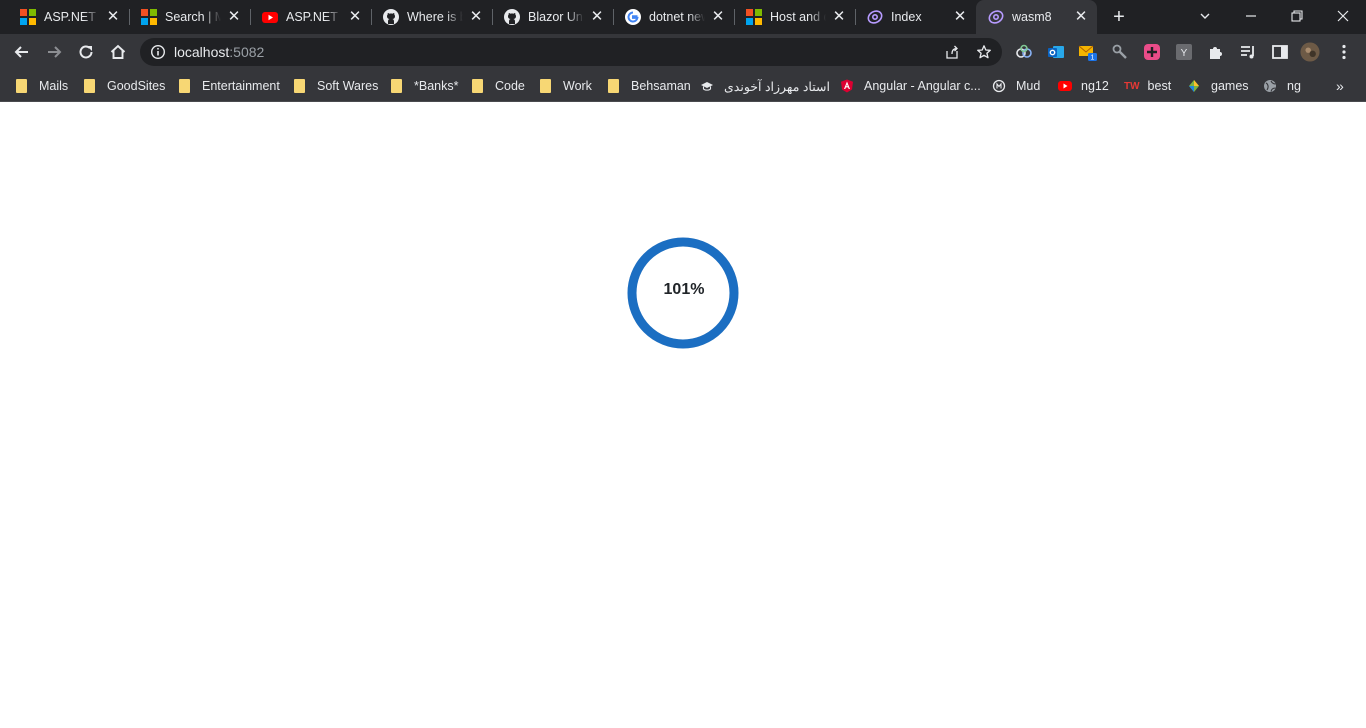  Describe the element at coordinates (229, 86) in the screenshot. I see `bookmark-entertainment: Entertainment` at that location.